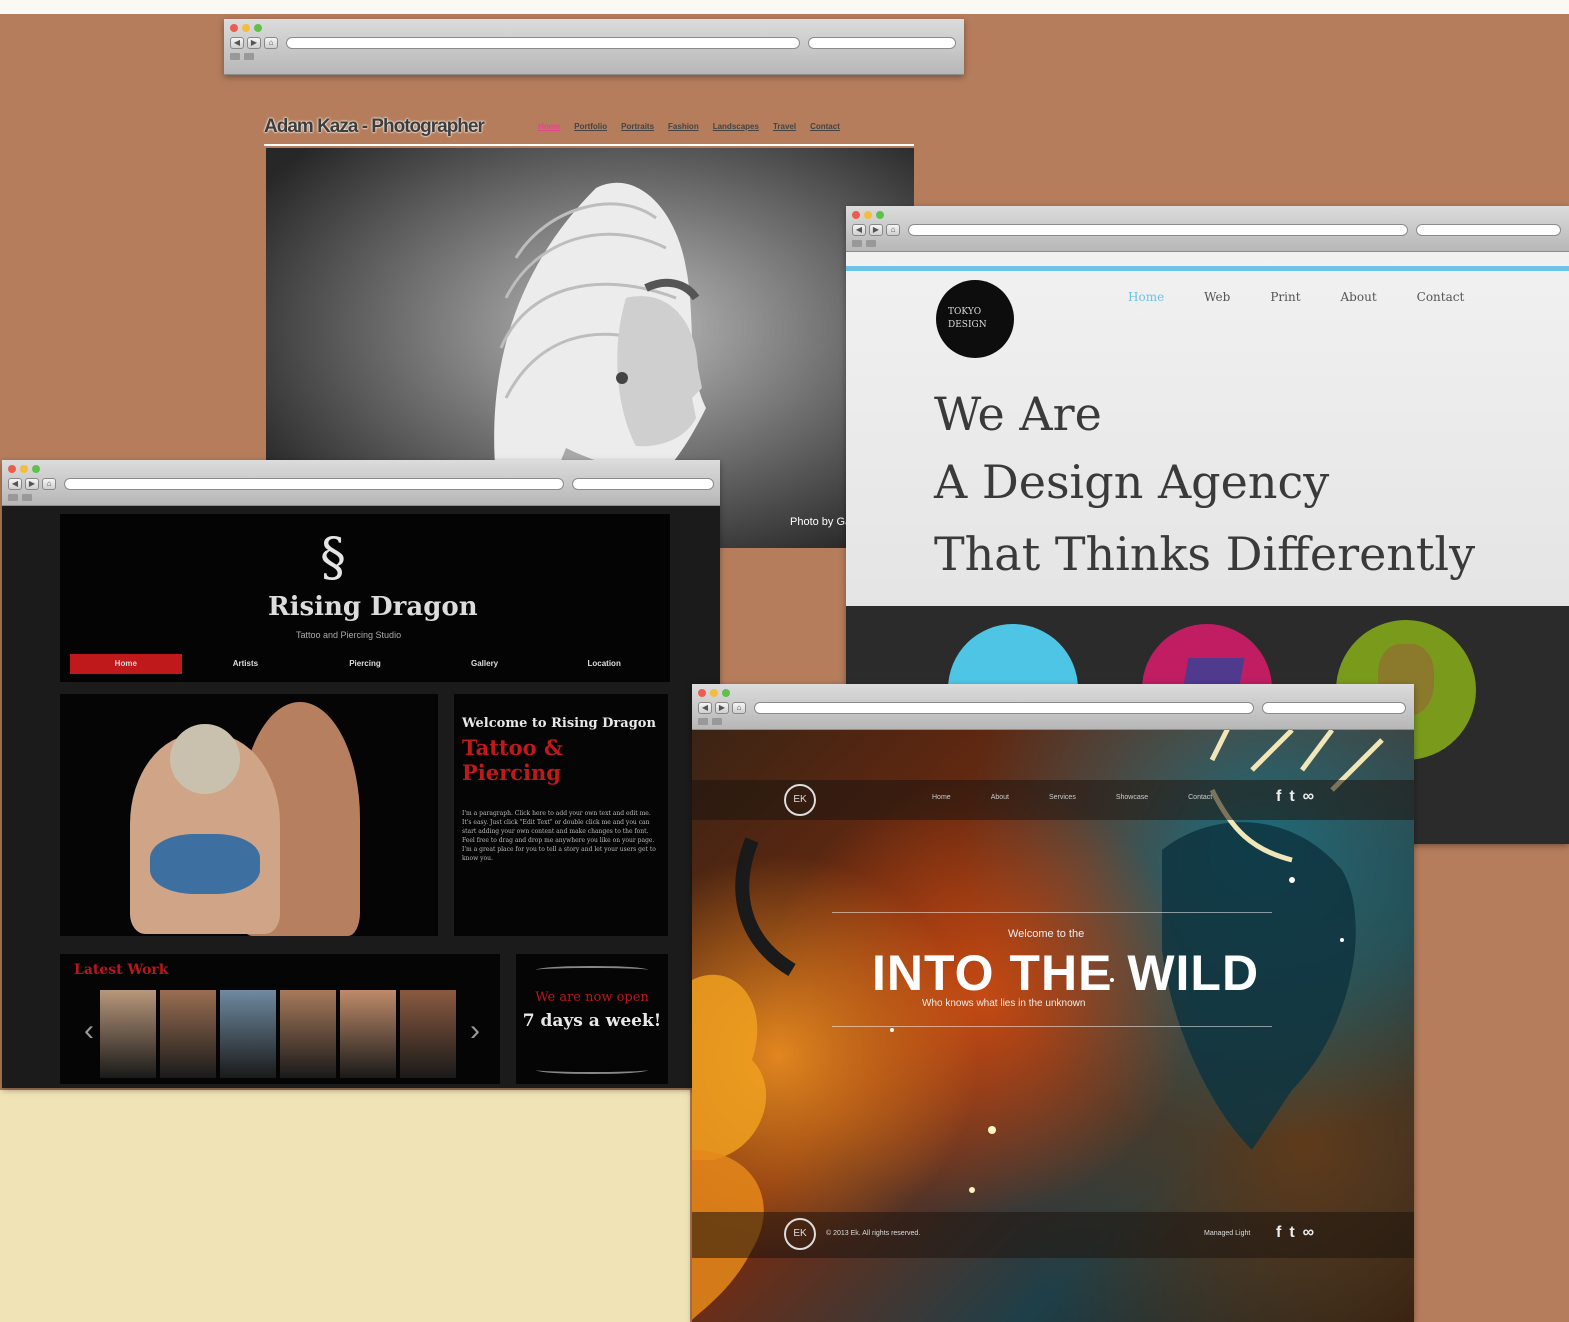 The image size is (1569, 1322). What do you see at coordinates (1227, 1233) in the screenshot?
I see `wild-footer-right: Managed Light` at bounding box center [1227, 1233].